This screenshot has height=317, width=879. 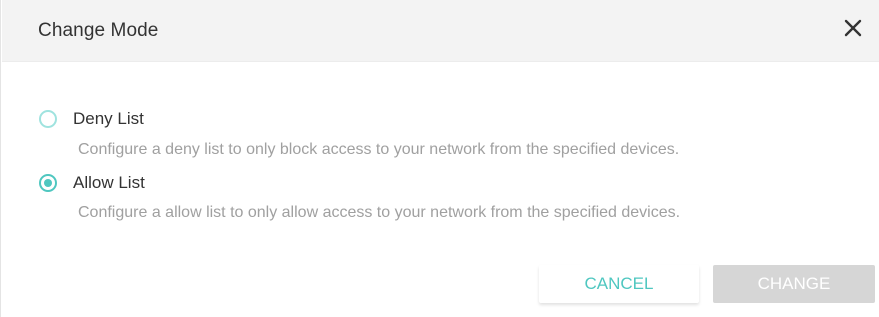 I want to click on cancel-button: CANCEL, so click(x=619, y=284).